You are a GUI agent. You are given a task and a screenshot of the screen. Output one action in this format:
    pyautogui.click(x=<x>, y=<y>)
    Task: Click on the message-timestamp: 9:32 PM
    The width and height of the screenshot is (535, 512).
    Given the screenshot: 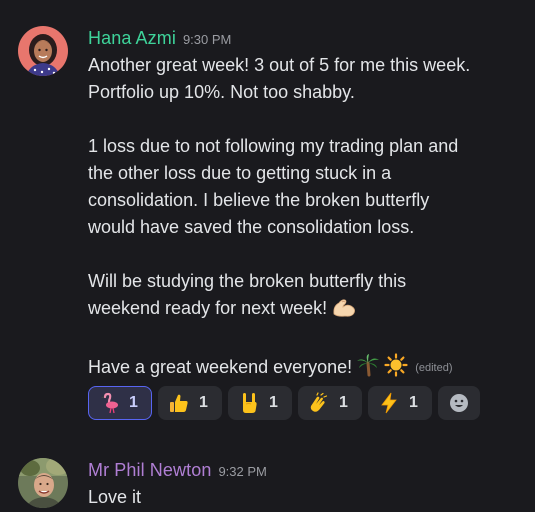 What is the action you would take?
    pyautogui.click(x=242, y=471)
    